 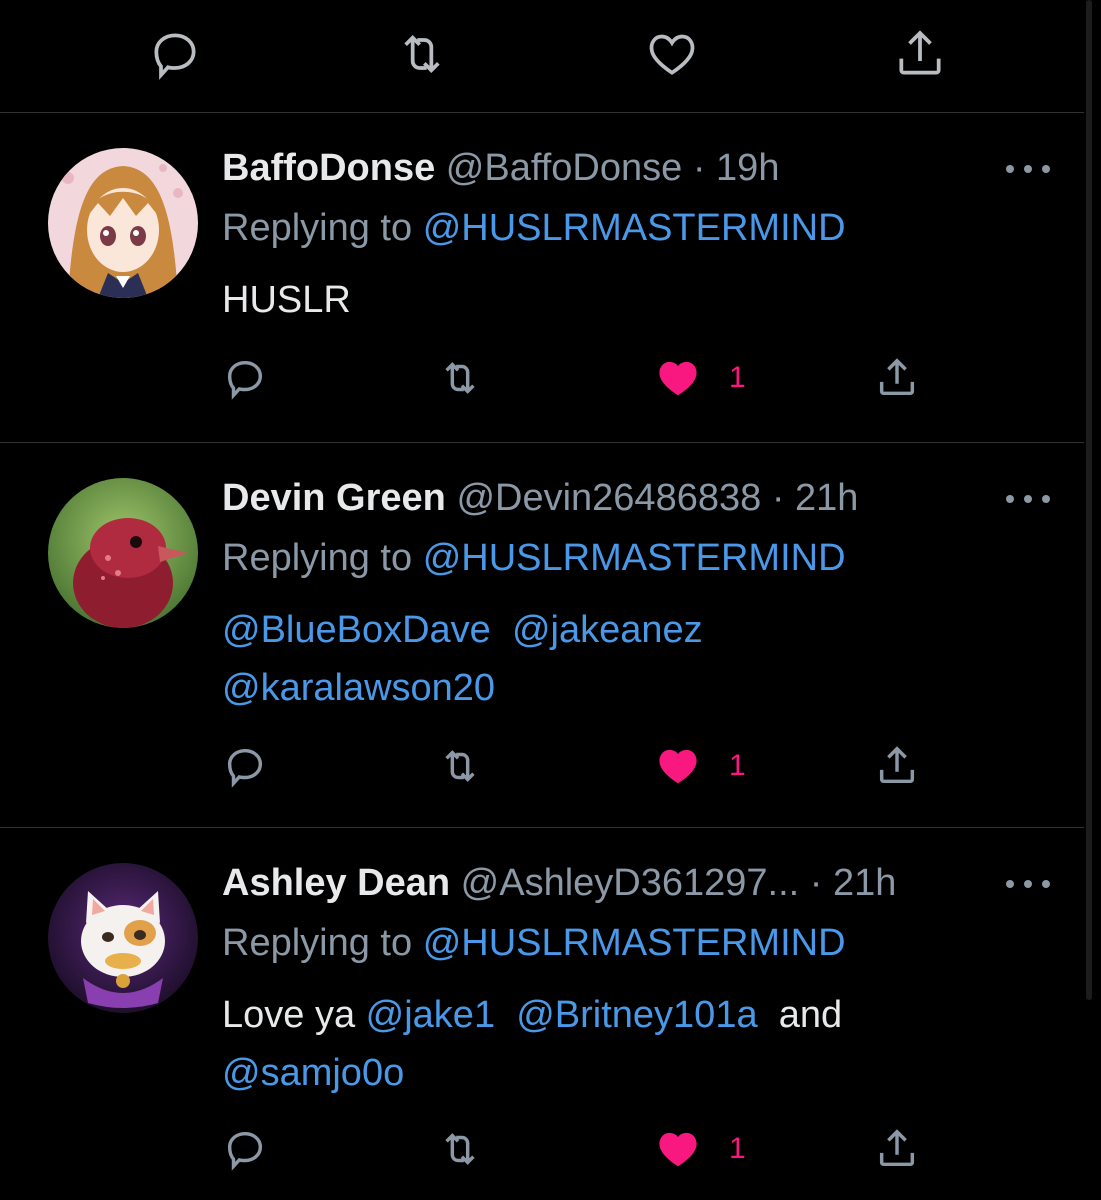 What do you see at coordinates (430, 1015) in the screenshot?
I see `mention-link: @jake1` at bounding box center [430, 1015].